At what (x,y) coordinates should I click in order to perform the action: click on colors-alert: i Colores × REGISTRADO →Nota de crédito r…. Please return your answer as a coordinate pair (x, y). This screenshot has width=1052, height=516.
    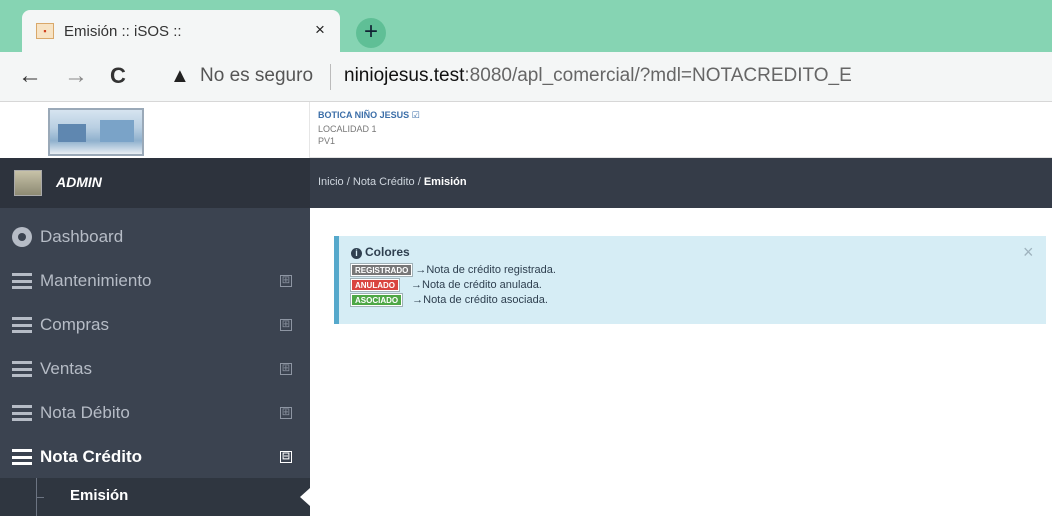
    Looking at the image, I should click on (690, 280).